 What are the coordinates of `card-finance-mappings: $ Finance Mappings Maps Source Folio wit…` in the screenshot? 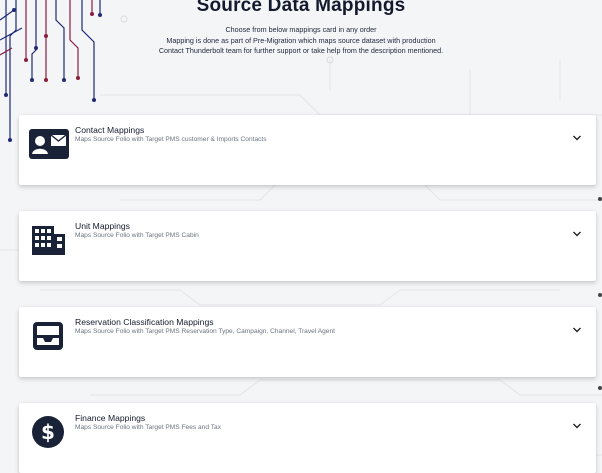 It's located at (307, 438).